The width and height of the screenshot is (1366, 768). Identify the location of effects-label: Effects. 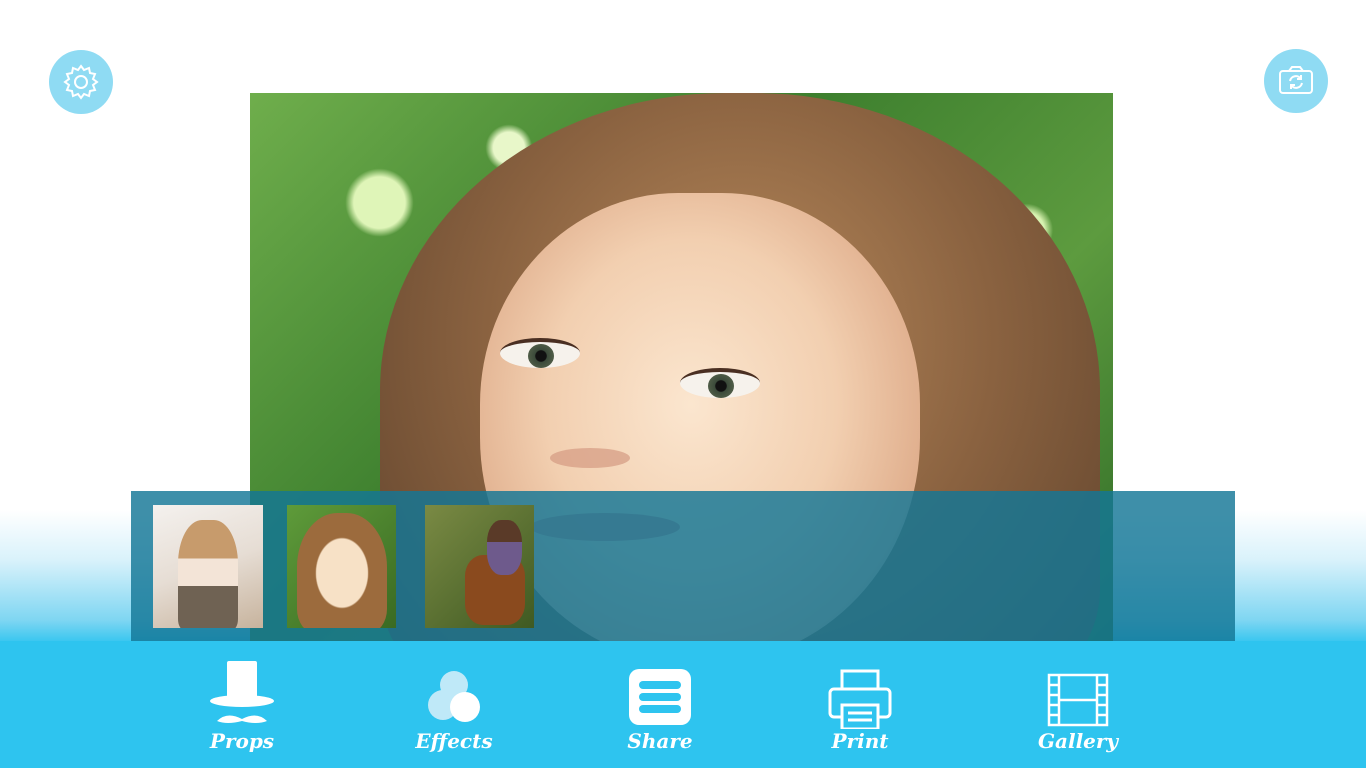
(454, 741).